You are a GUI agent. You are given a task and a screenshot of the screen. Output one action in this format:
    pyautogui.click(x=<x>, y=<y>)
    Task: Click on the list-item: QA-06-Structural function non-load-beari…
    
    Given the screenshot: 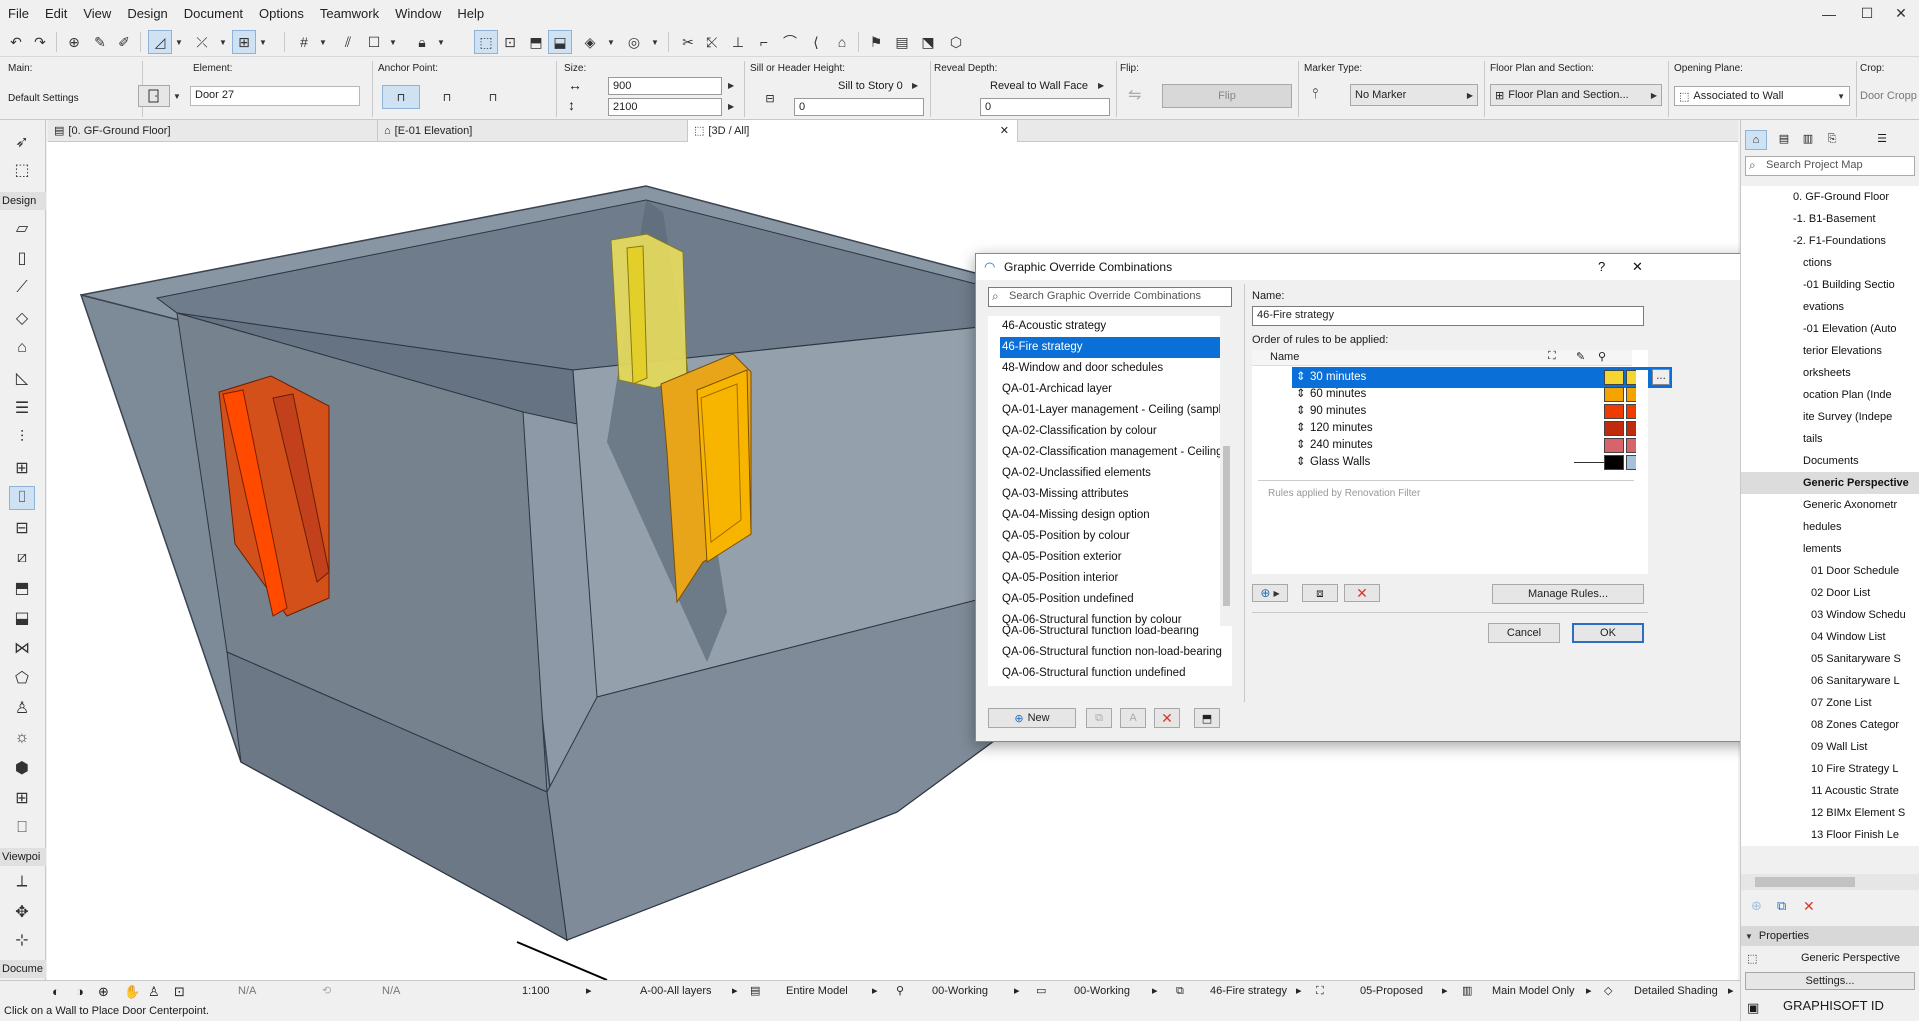 What is the action you would take?
    pyautogui.click(x=1114, y=652)
    